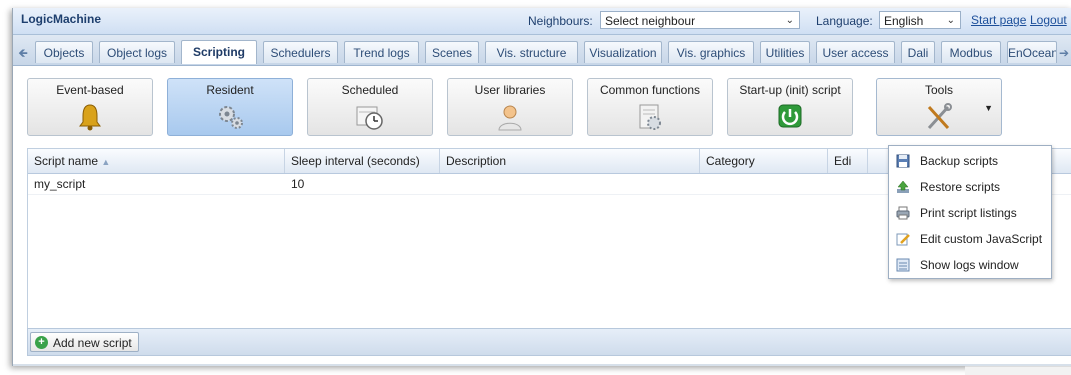  Describe the element at coordinates (549, 342) in the screenshot. I see `table-footer: + Add new script` at that location.